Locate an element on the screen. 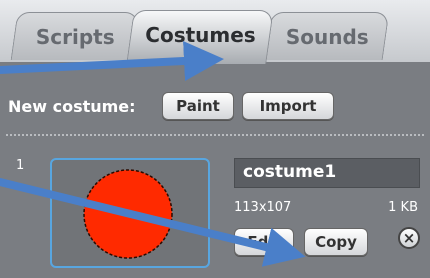 The width and height of the screenshot is (430, 278). divider is located at coordinates (215, 135).